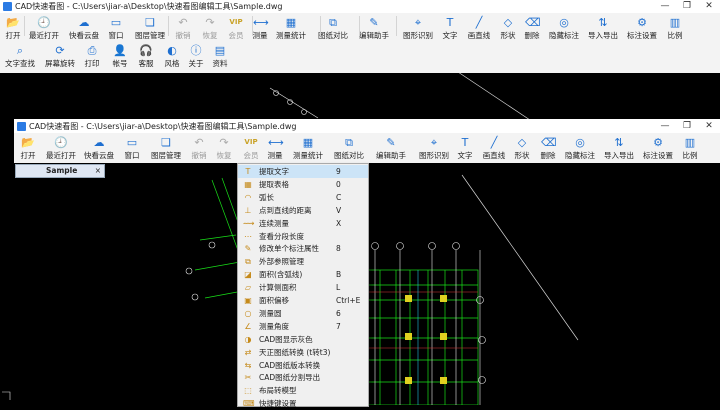 The width and height of the screenshot is (720, 410). I want to click on print-icon: ⎙, so click(92, 50).